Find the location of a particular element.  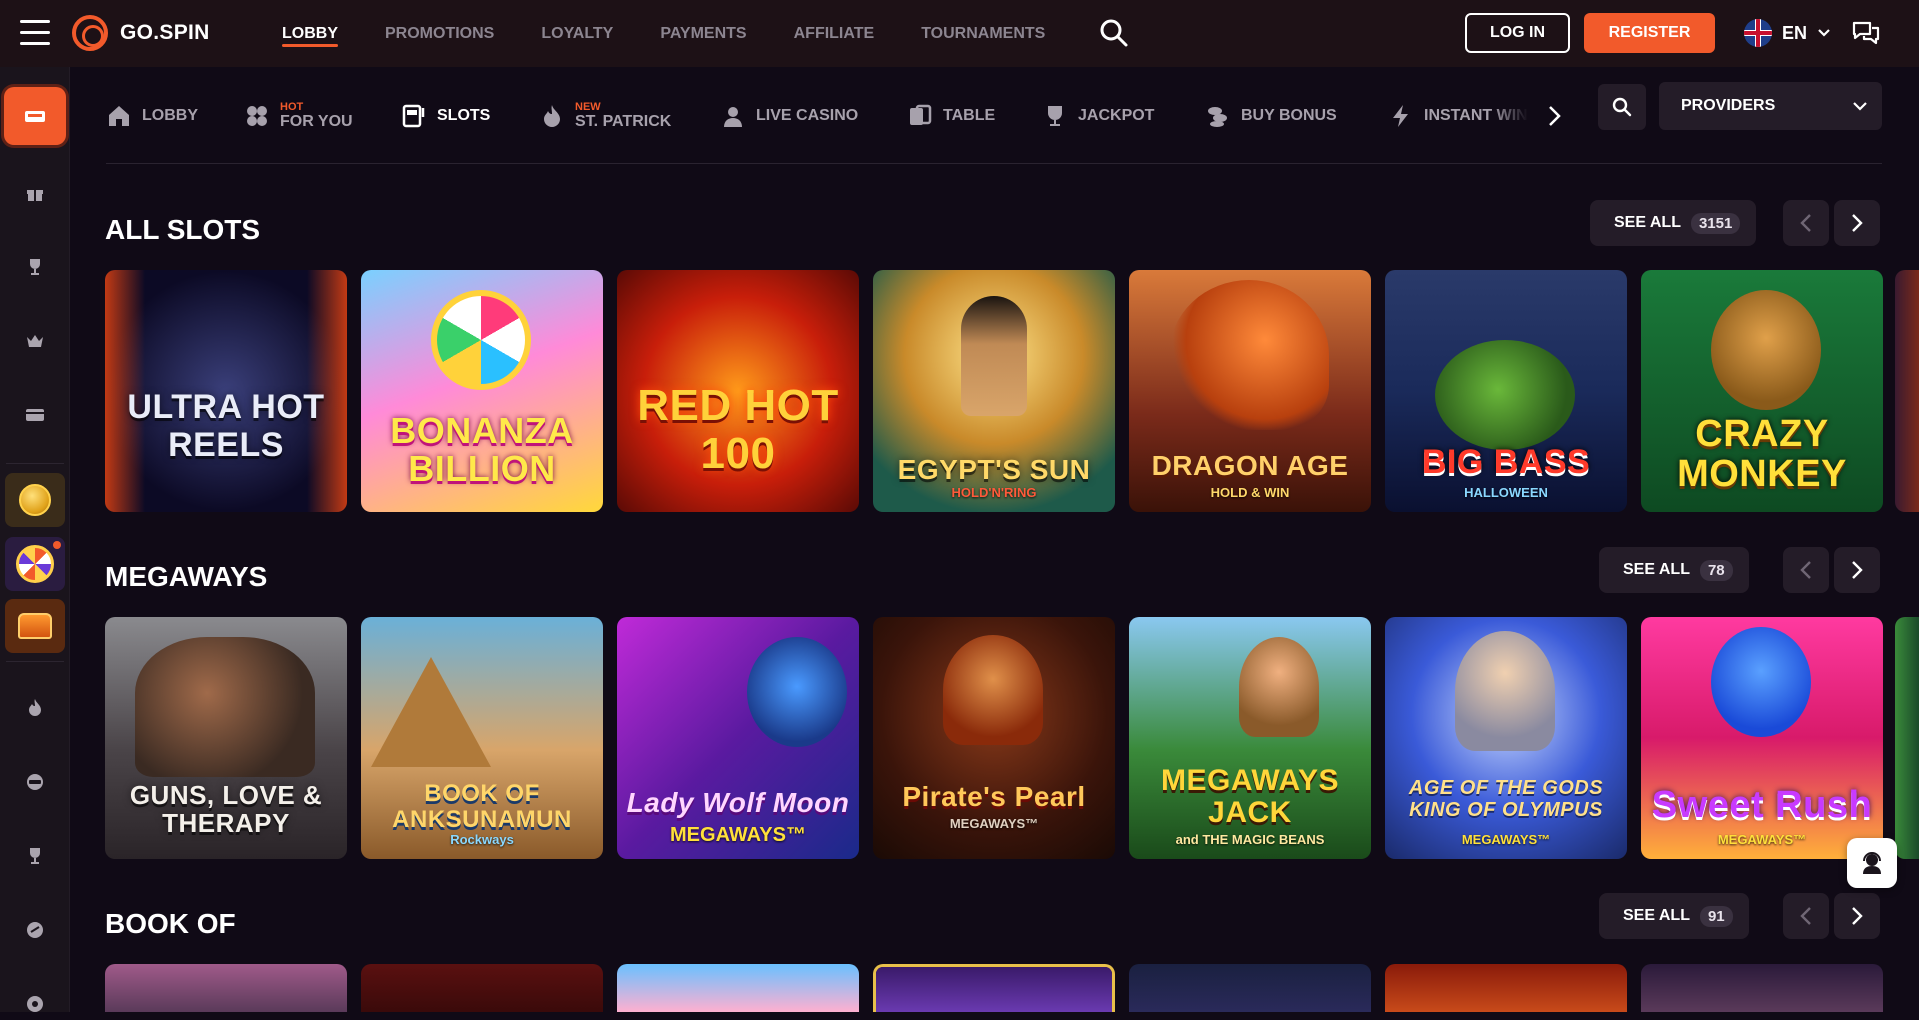

dragon-figure is located at coordinates (1249, 355).